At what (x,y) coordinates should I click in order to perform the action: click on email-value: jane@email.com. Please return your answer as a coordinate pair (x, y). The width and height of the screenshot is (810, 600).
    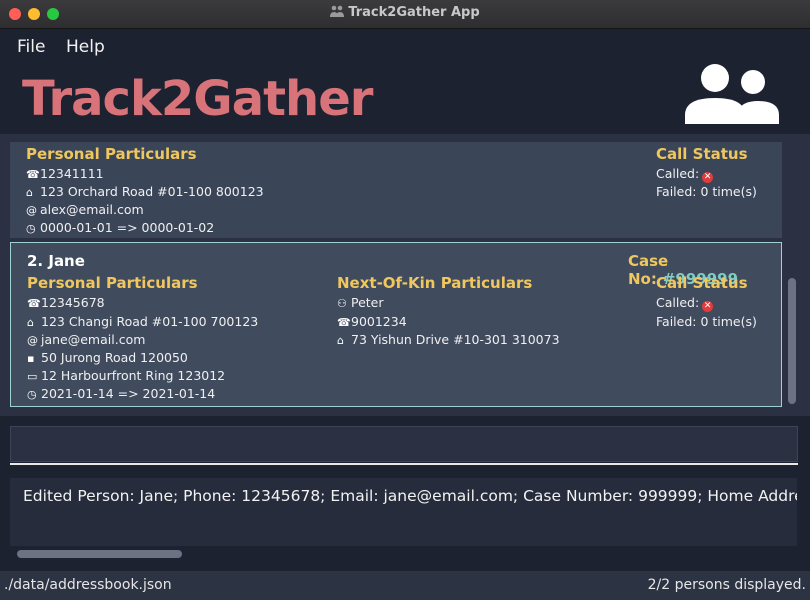
    Looking at the image, I should click on (93, 339).